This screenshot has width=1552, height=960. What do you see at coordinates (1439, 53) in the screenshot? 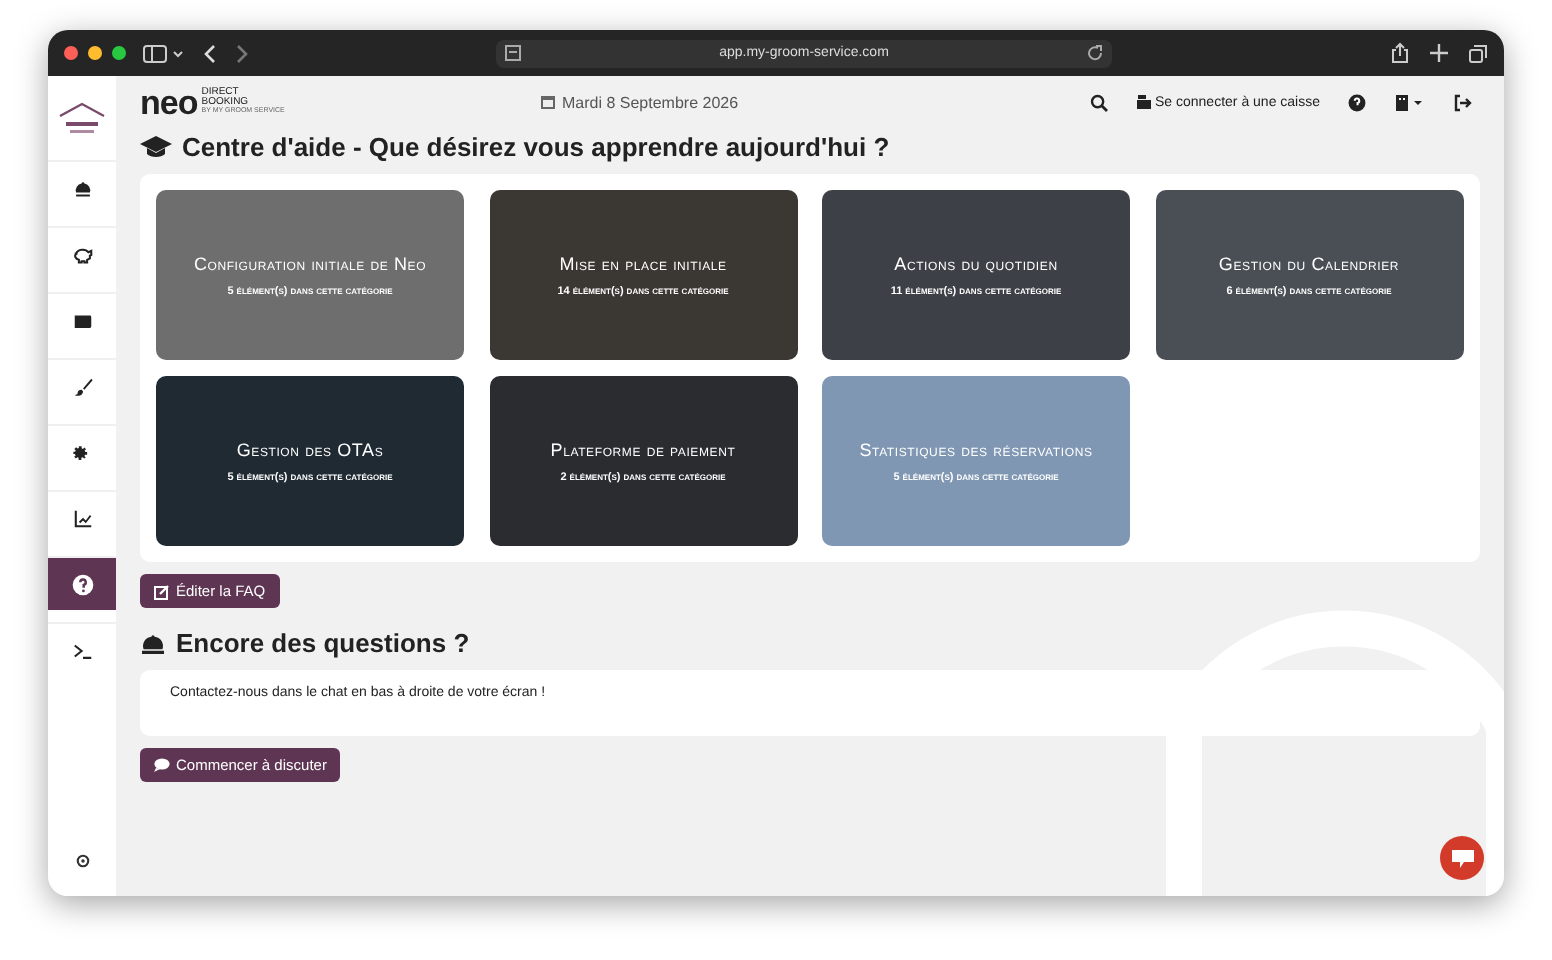
I see `plus-icon` at bounding box center [1439, 53].